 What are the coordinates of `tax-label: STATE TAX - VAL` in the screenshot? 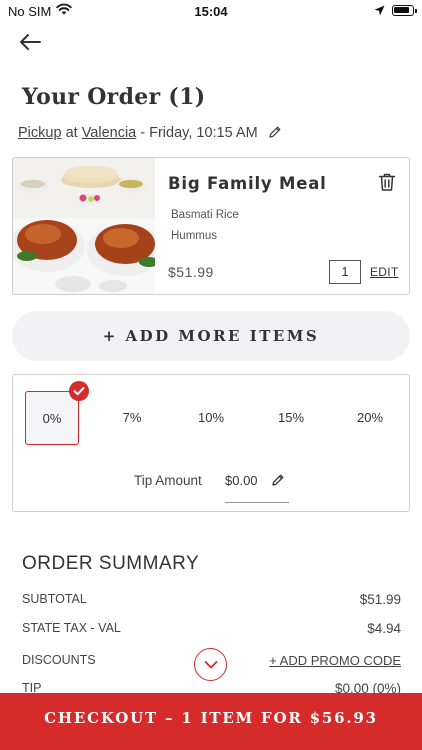 It's located at (71, 628).